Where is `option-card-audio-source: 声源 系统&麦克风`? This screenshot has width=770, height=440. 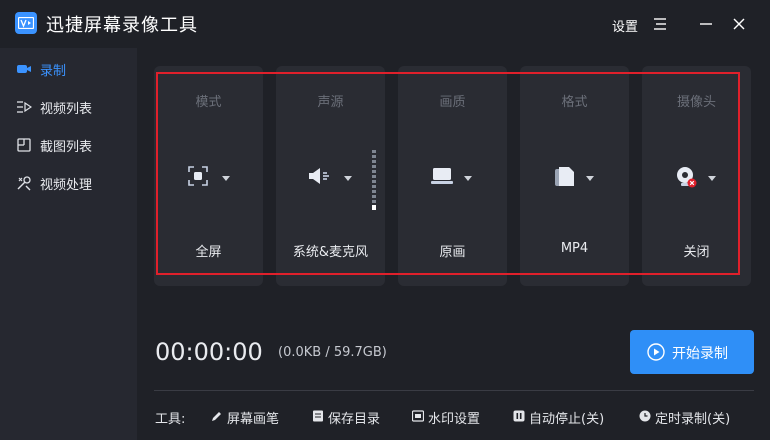
option-card-audio-source: 声源 系统&麦克风 is located at coordinates (330, 176).